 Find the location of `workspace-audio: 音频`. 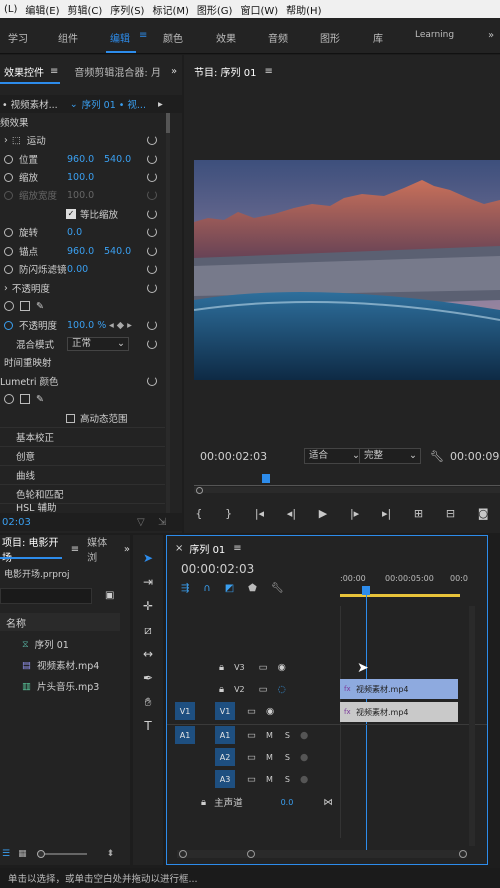

workspace-audio: 音频 is located at coordinates (278, 37).